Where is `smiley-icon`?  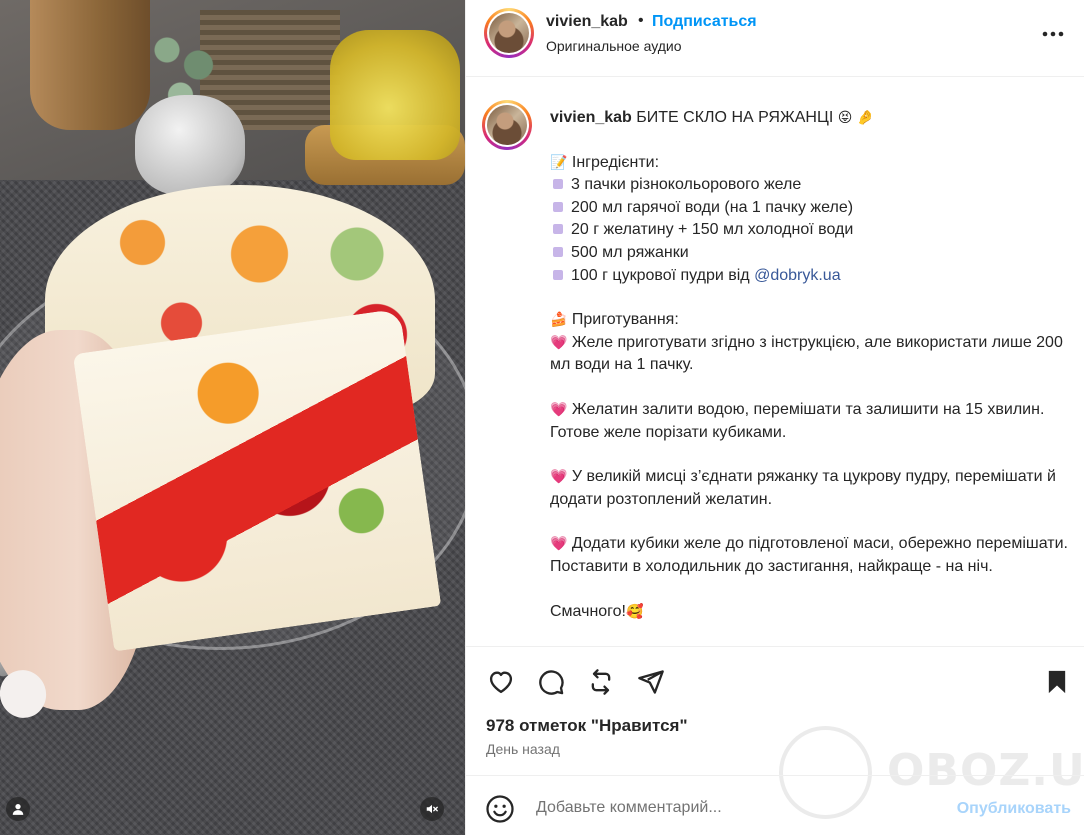
smiley-icon is located at coordinates (500, 809).